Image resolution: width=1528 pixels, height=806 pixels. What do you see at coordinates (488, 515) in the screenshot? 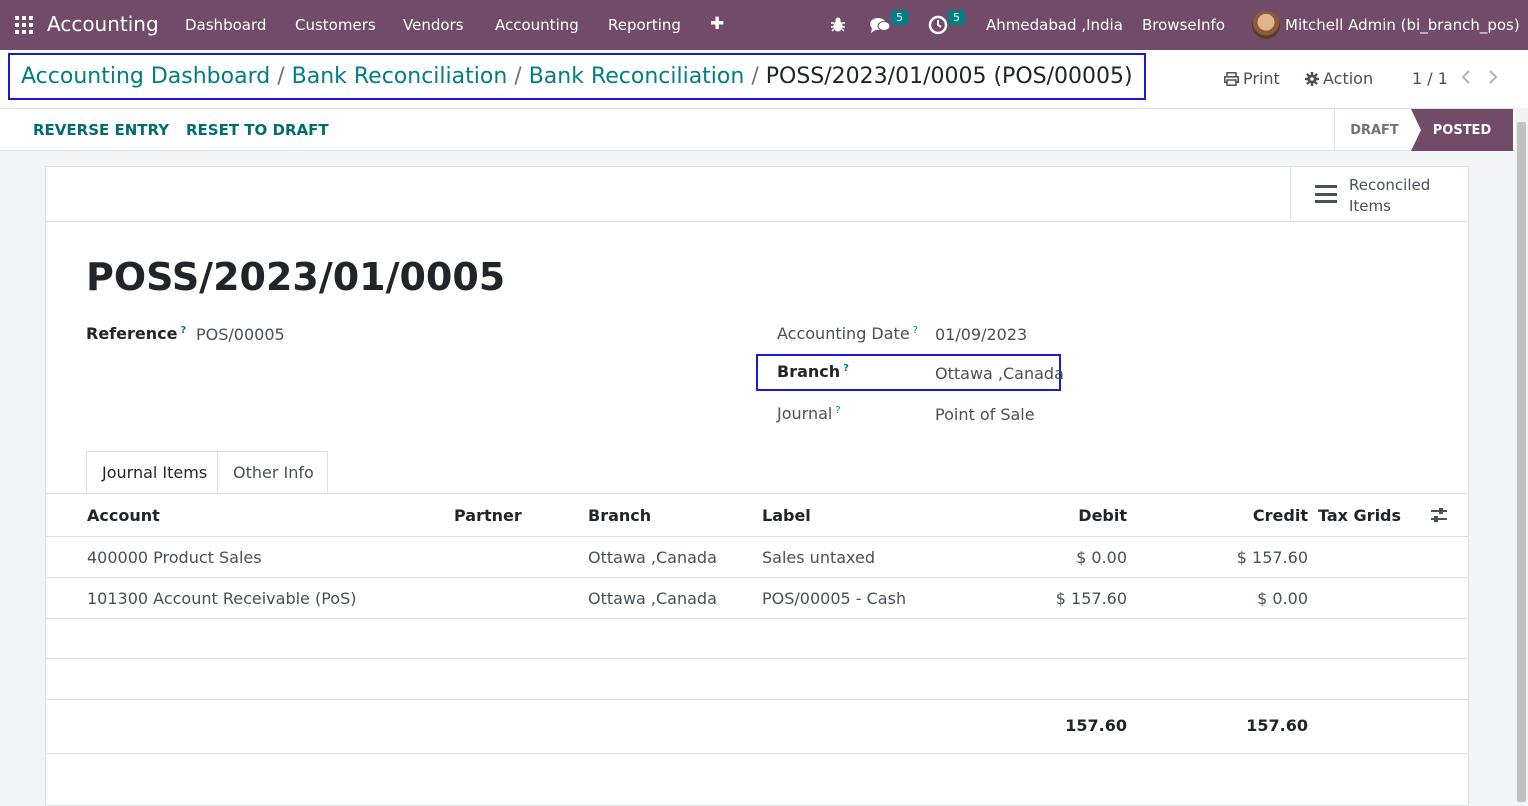
I see `column-partner: Partner` at bounding box center [488, 515].